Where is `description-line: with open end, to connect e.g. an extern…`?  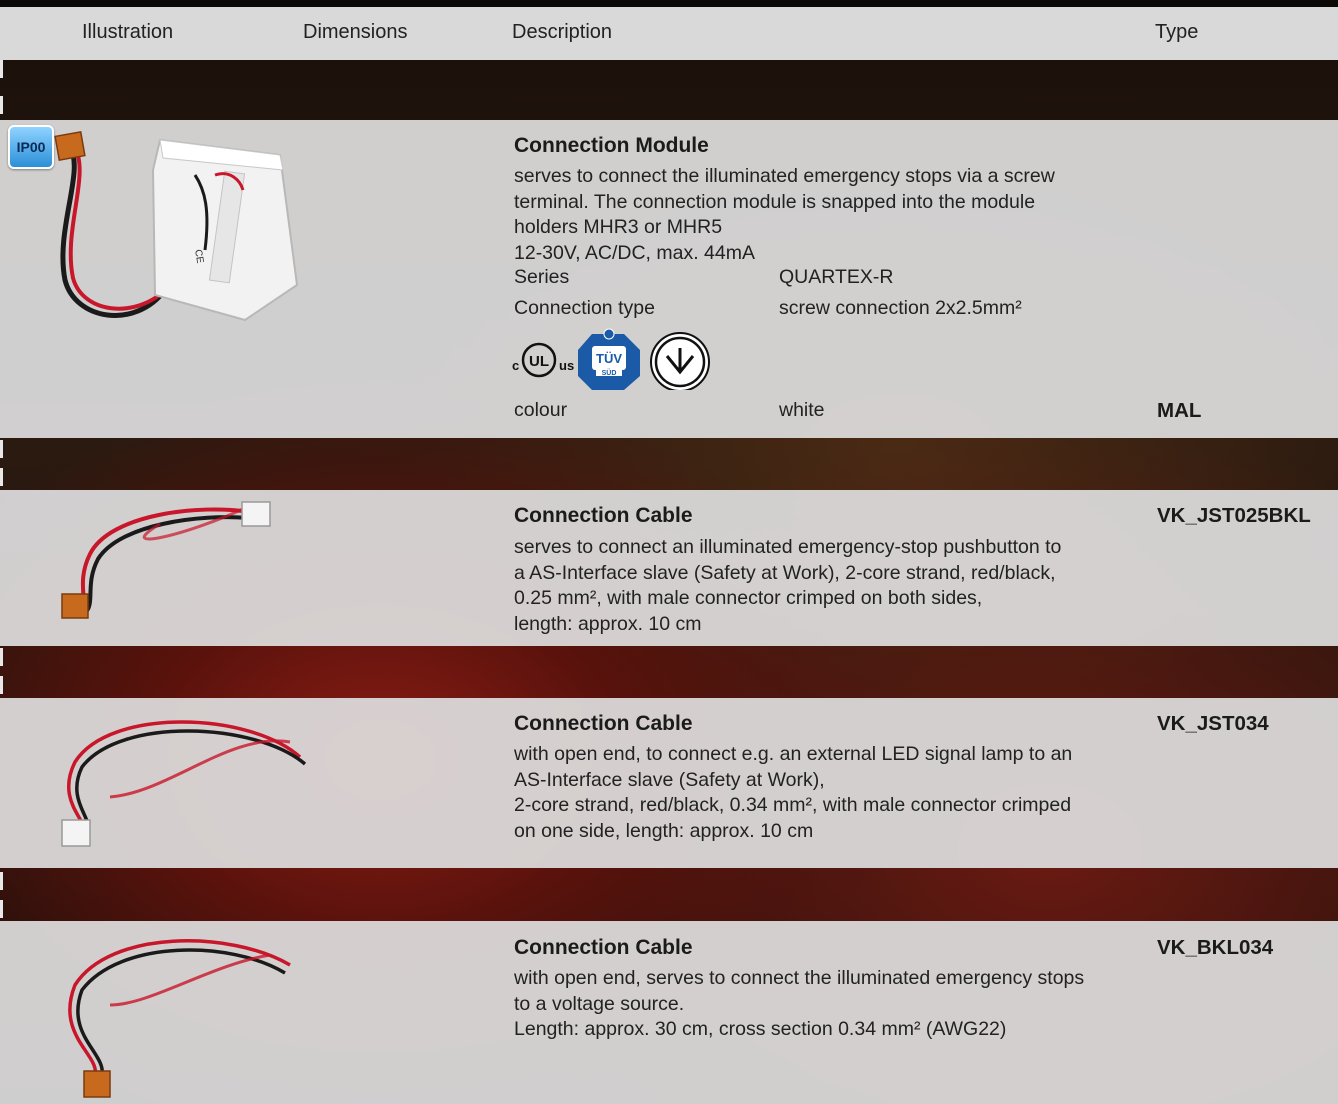 description-line: with open end, to connect e.g. an extern… is located at coordinates (793, 754).